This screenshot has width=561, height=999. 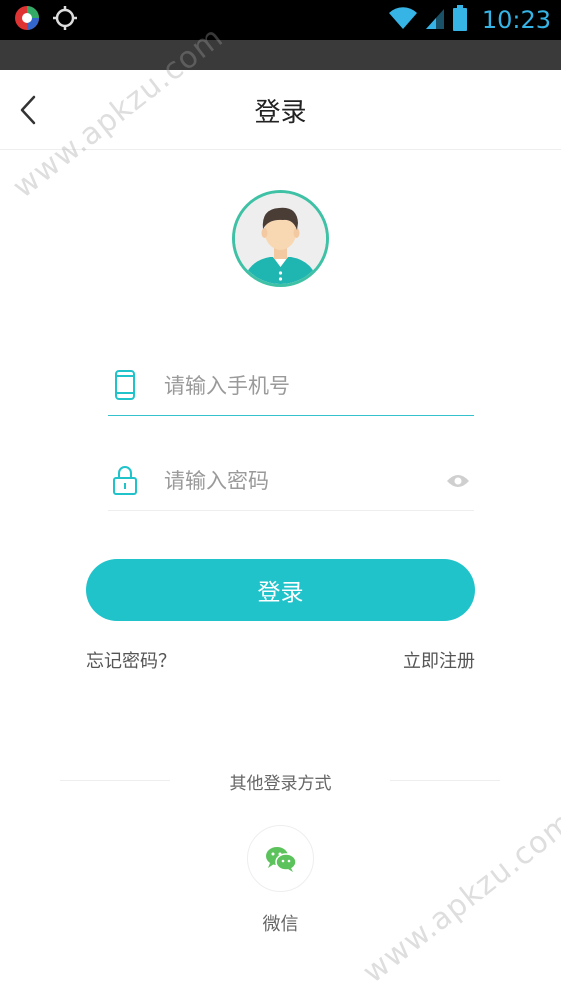 I want to click on phone-icon, so click(x=125, y=385).